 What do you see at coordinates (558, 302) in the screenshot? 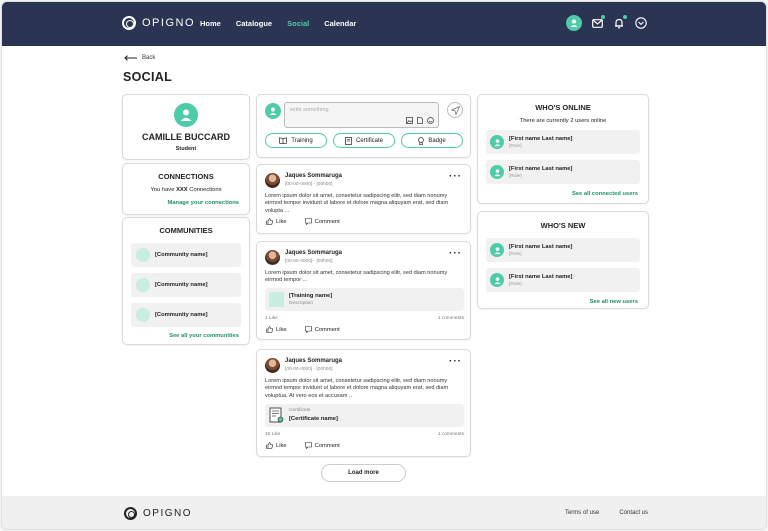
I see `see-all-new-users-link: See all new users` at bounding box center [558, 302].